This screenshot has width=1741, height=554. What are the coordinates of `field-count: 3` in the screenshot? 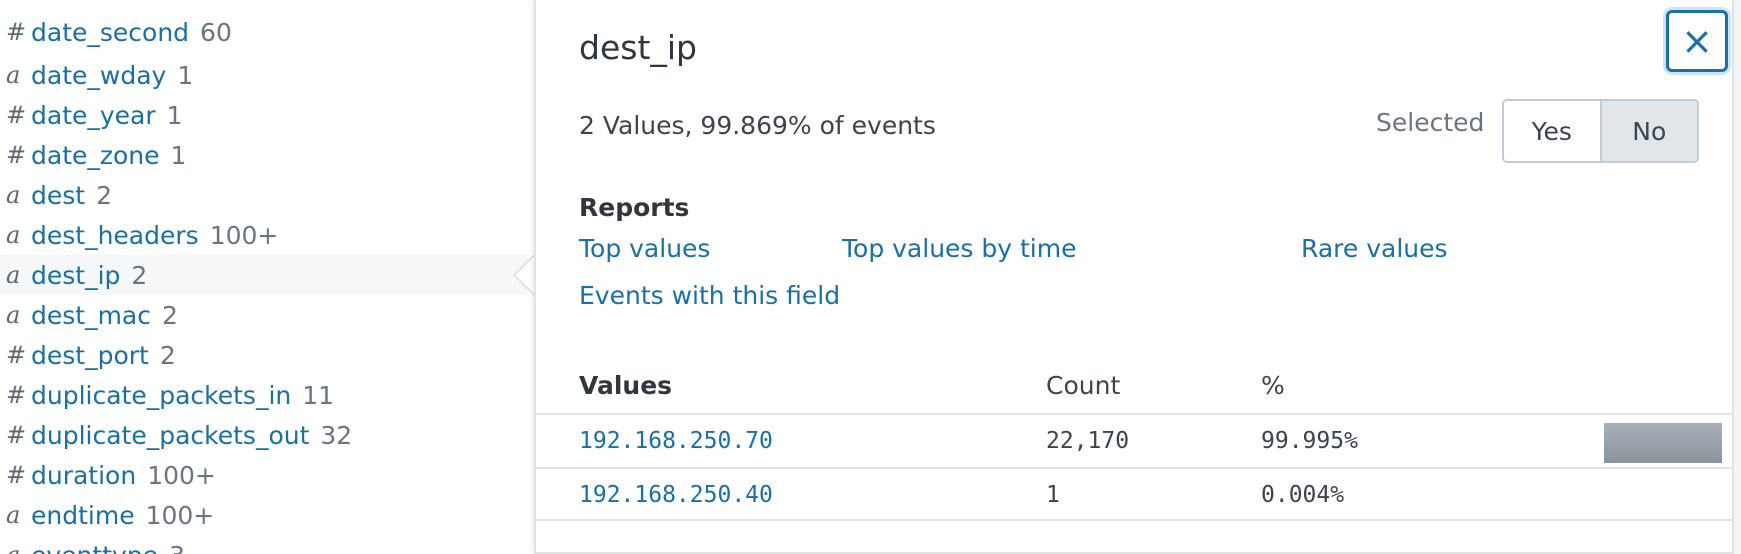 It's located at (177, 547).